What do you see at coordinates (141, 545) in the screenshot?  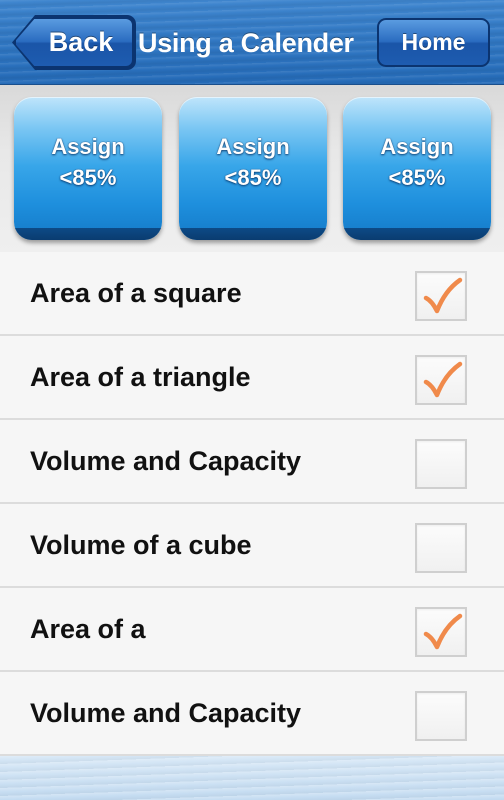 I see `topic-label: Volume of a cube` at bounding box center [141, 545].